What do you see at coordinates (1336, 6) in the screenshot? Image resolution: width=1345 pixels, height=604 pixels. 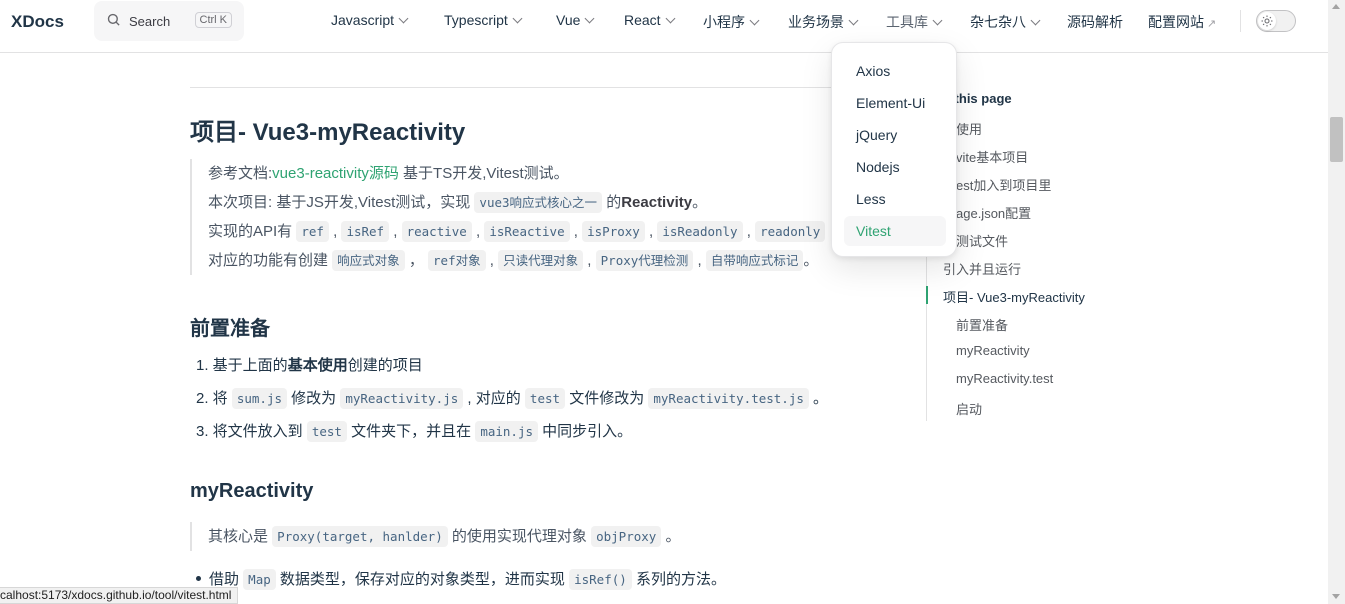 I see `scroll-up-arrow-icon` at bounding box center [1336, 6].